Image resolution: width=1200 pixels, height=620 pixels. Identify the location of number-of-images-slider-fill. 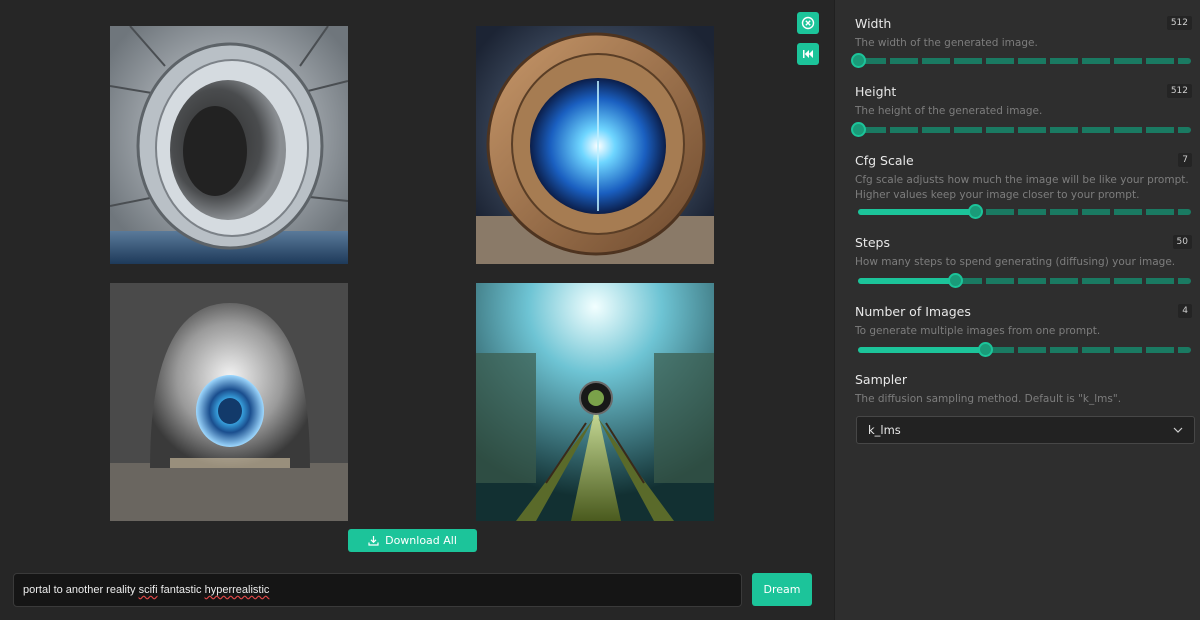
(921, 350).